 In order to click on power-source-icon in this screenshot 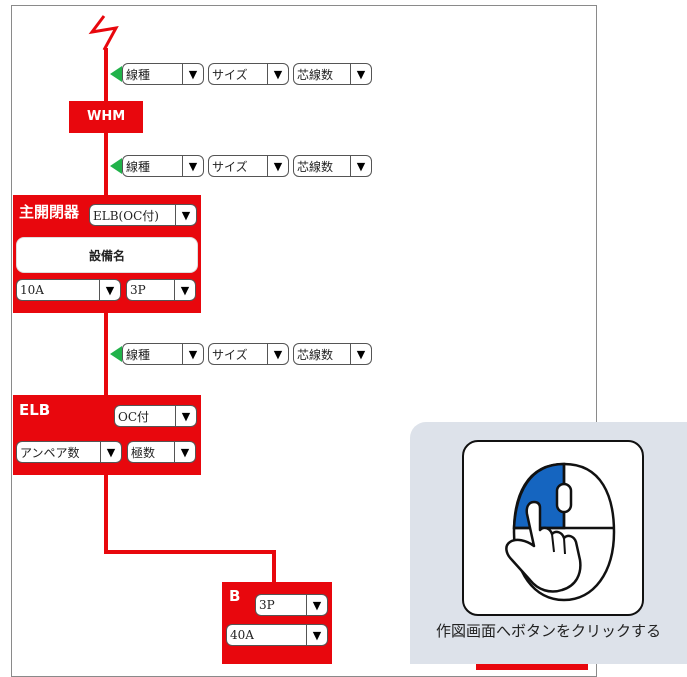, I will do `click(103, 33)`.